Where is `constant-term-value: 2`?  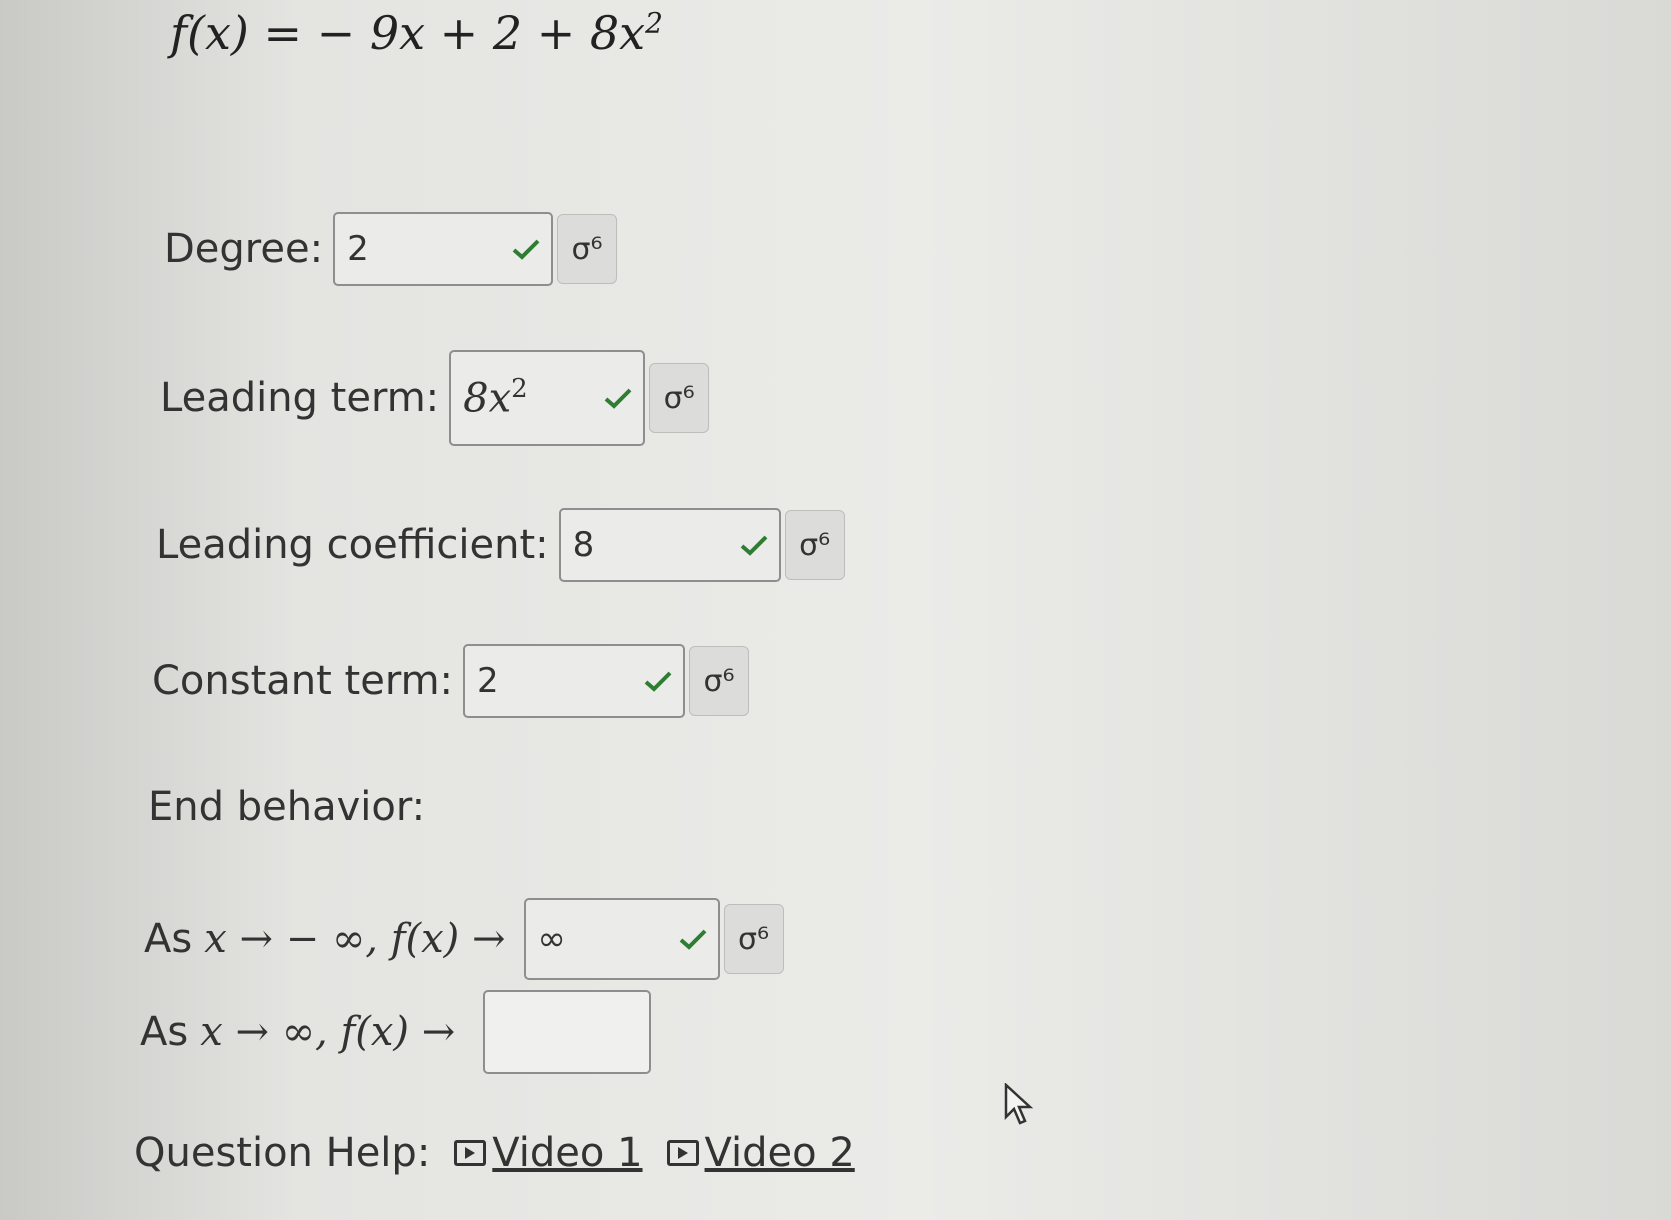
constant-term-value: 2 is located at coordinates (488, 681).